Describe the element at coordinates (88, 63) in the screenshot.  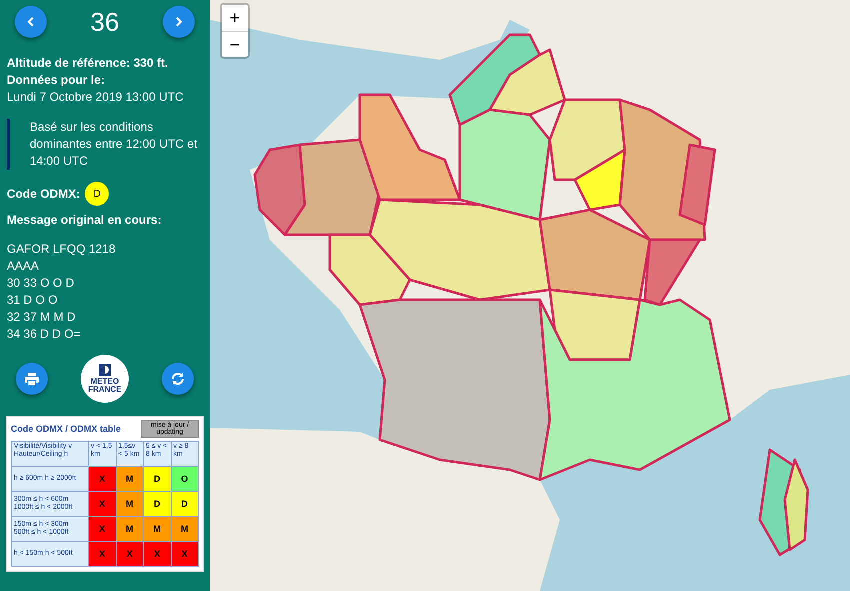
I see `altitude-text: Altitude de référence: 330 ft.` at that location.